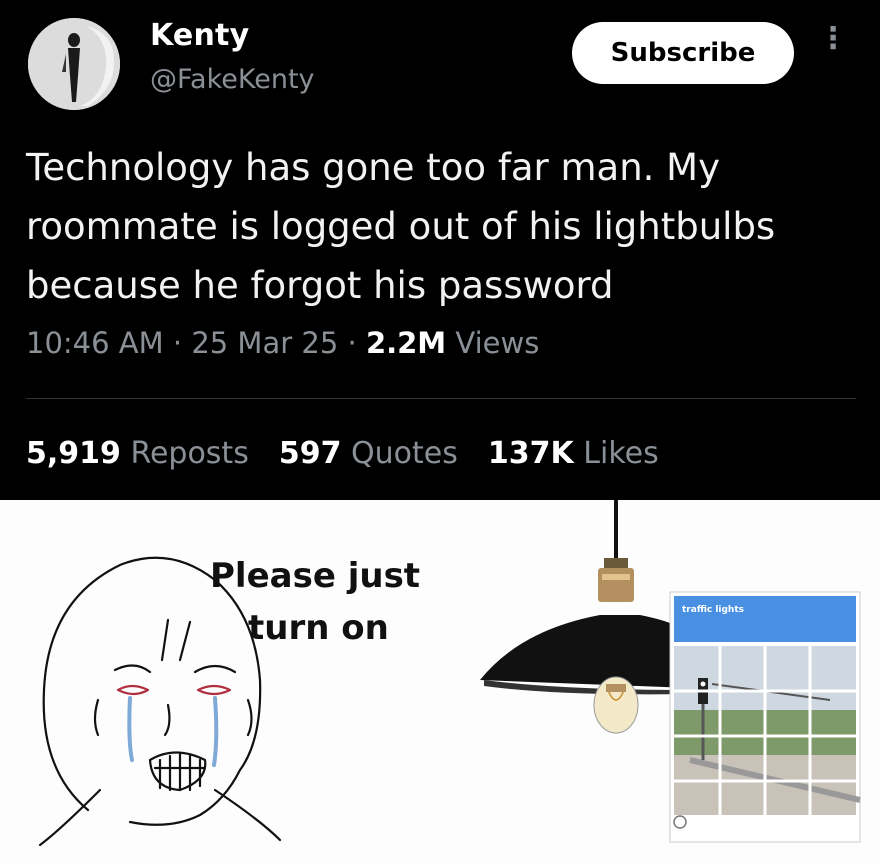  I want to click on divider, so click(441, 398).